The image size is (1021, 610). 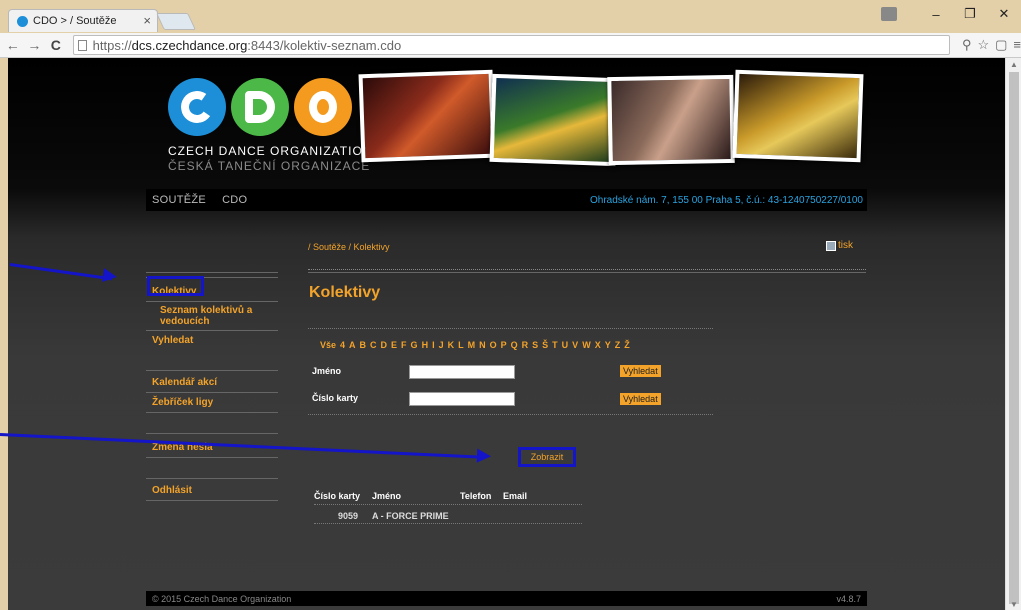 I want to click on alphabet-letter: J, so click(x=441, y=345).